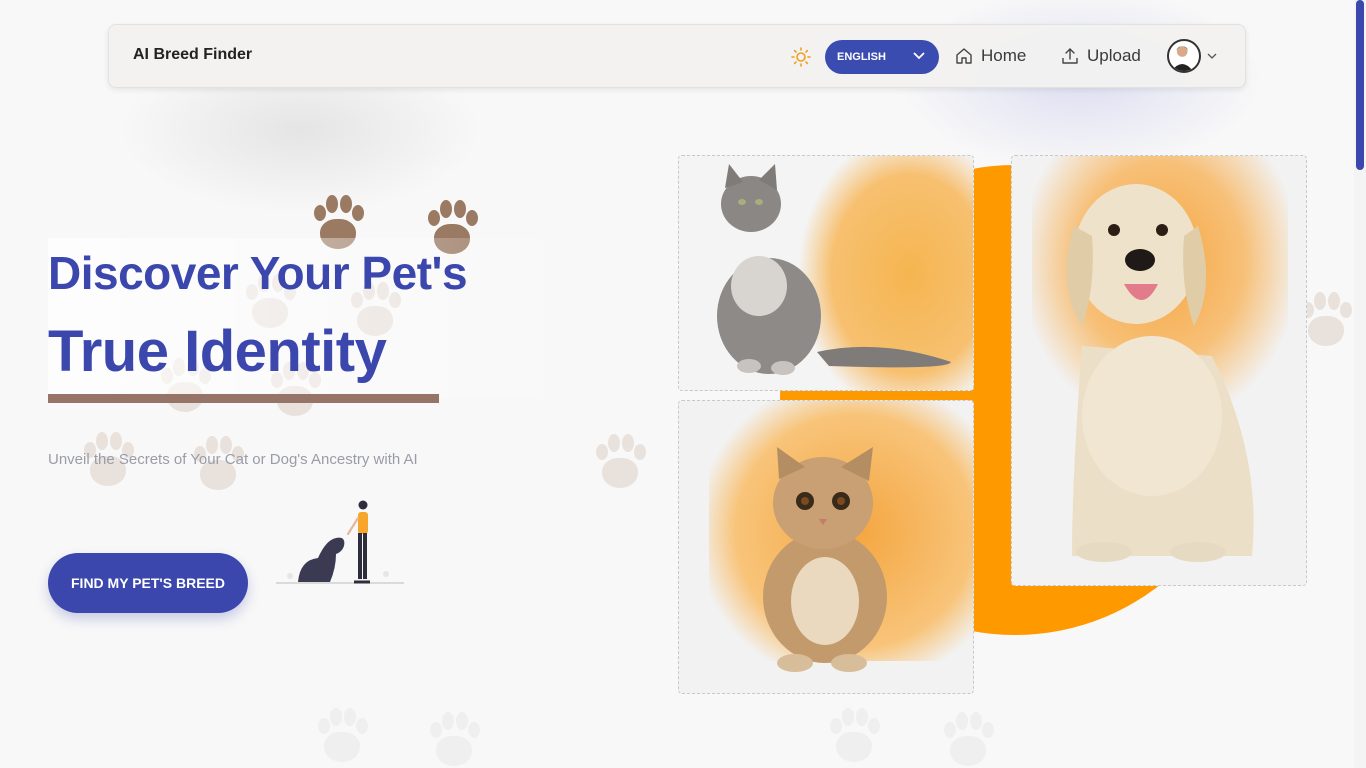 The height and width of the screenshot is (768, 1366). I want to click on language-label: ENGLISH, so click(861, 57).